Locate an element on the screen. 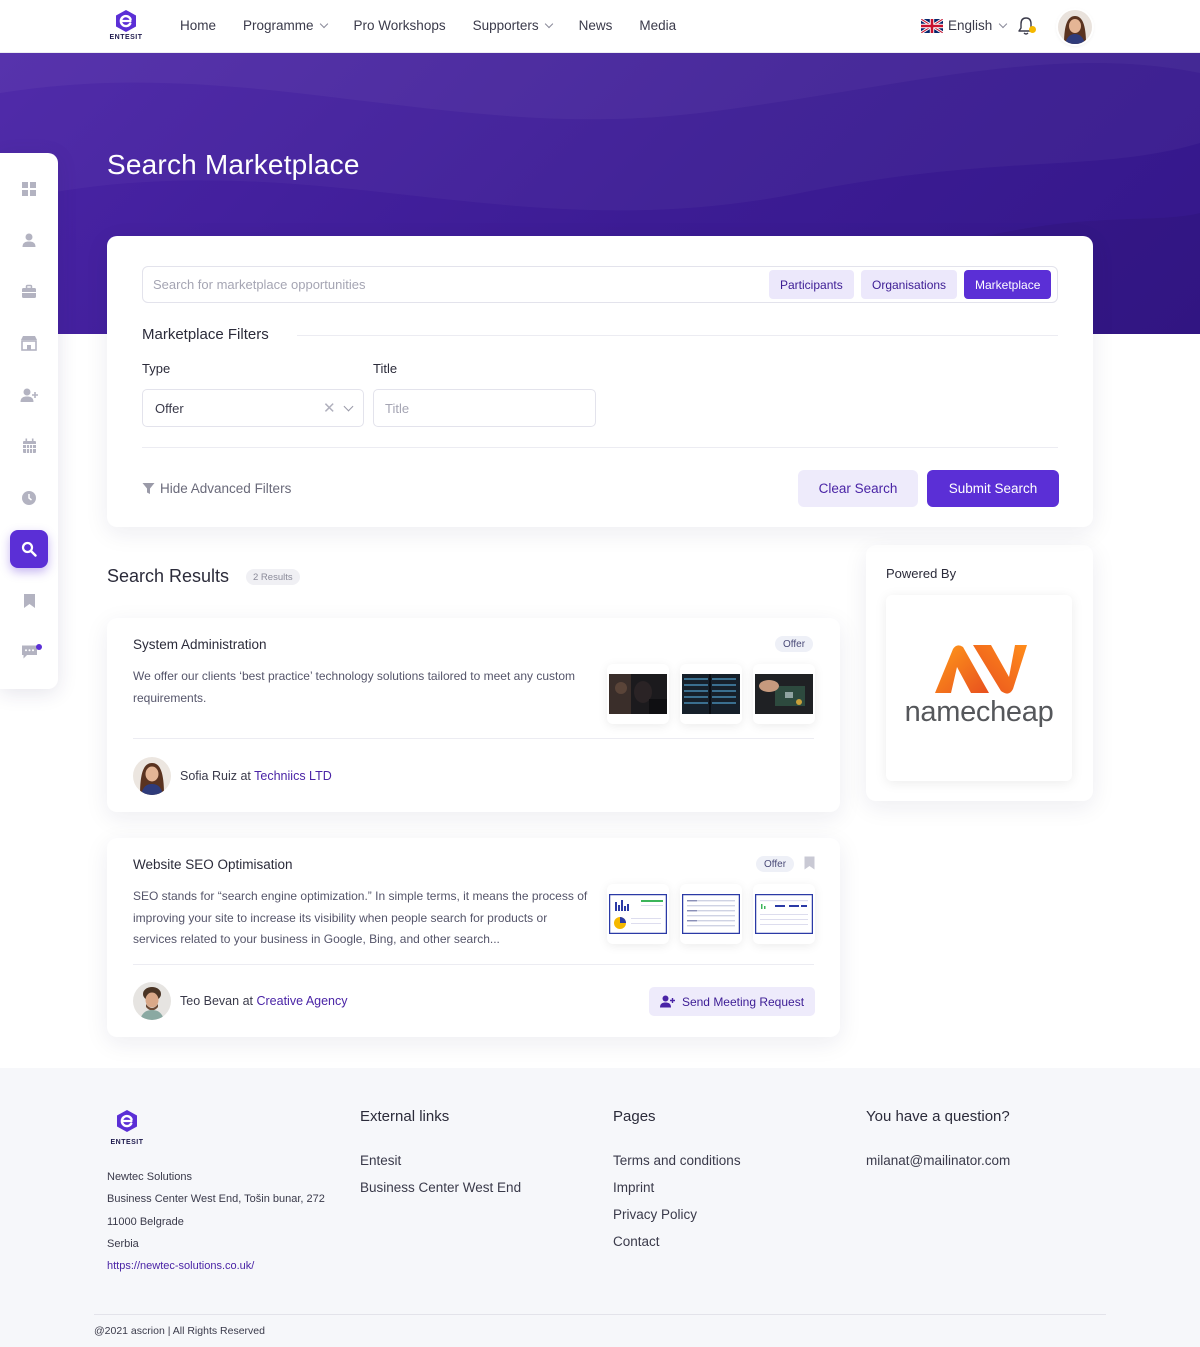 The image size is (1200, 1347). tab-organisations: Organisations is located at coordinates (909, 284).